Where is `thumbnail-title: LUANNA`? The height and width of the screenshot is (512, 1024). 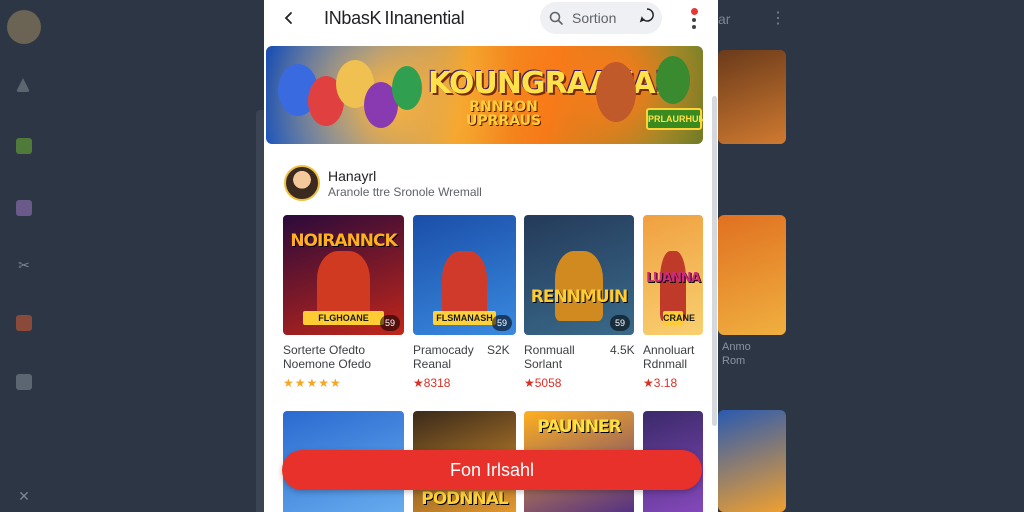
thumbnail-title: LUANNA is located at coordinates (673, 278).